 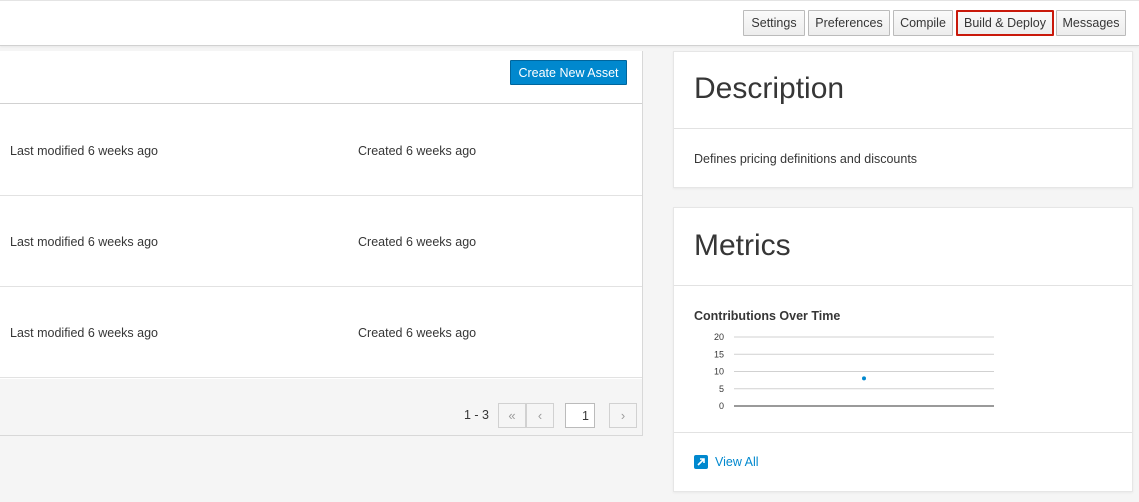 I want to click on chevron-right-icon: ›, so click(x=623, y=415).